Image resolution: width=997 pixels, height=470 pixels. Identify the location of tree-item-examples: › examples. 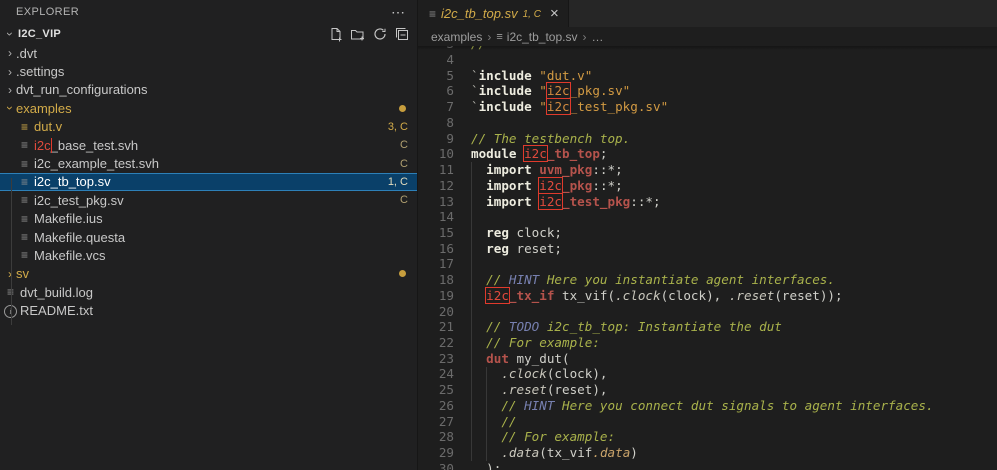
(208, 108).